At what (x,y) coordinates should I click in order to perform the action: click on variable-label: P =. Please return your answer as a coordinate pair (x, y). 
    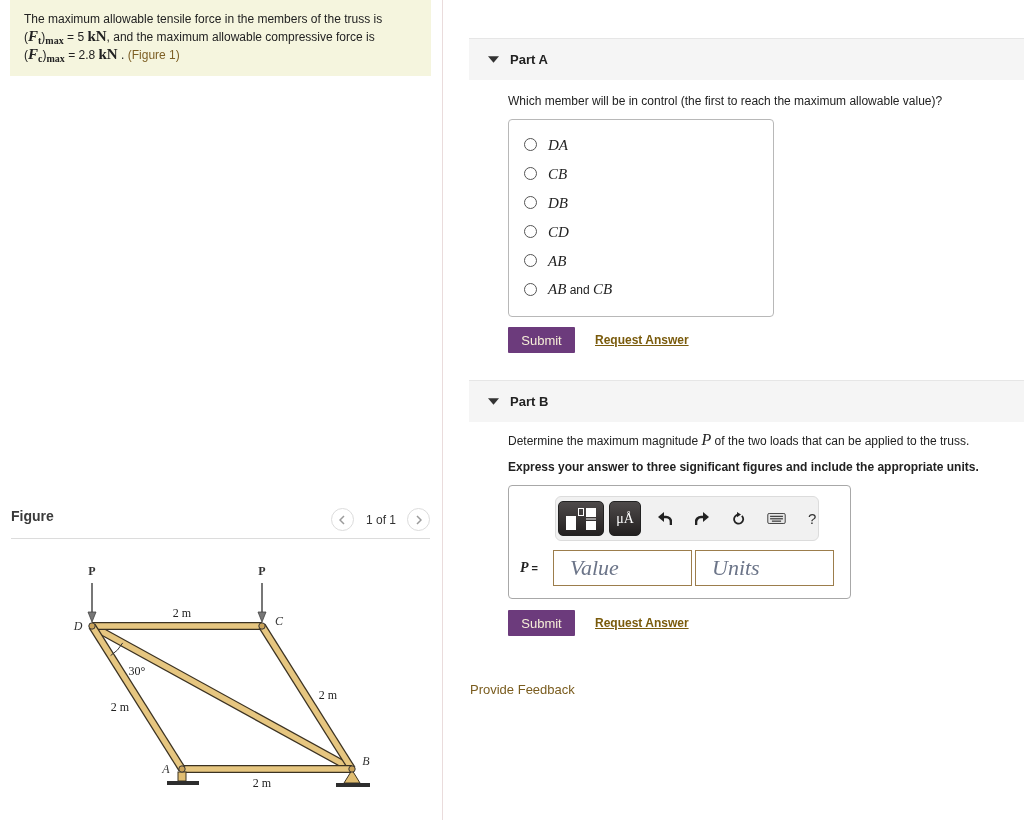
    Looking at the image, I should click on (530, 568).